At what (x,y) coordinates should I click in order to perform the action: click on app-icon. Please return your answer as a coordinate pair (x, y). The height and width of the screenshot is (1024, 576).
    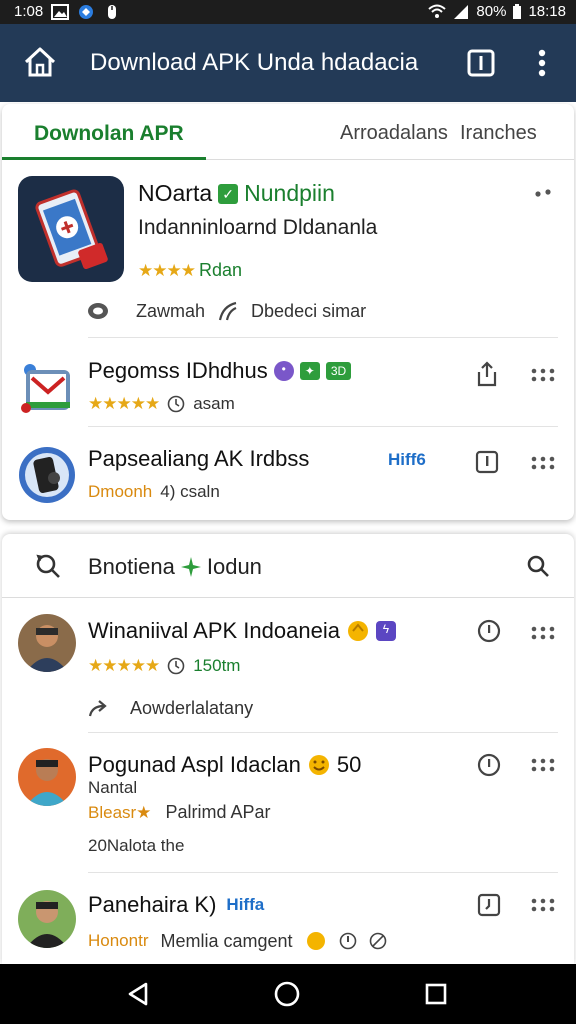
    Looking at the image, I should click on (47, 387).